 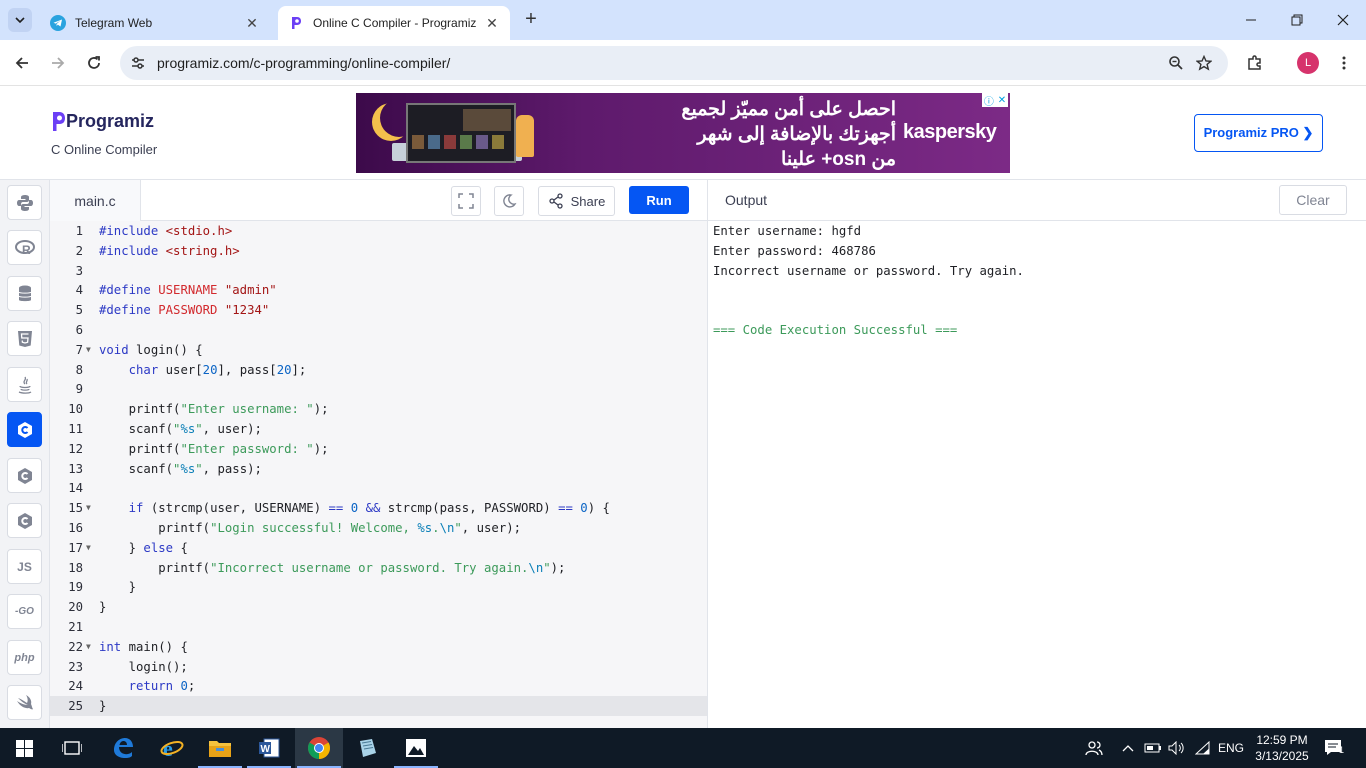 What do you see at coordinates (1231, 748) in the screenshot?
I see `input-language-button: ENG` at bounding box center [1231, 748].